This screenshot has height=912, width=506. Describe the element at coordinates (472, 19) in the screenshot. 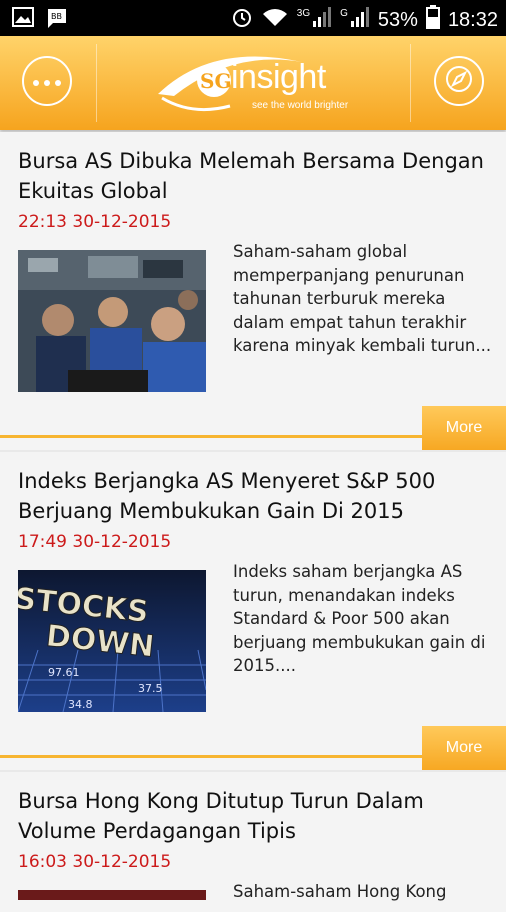

I see `clock: 18:32` at that location.